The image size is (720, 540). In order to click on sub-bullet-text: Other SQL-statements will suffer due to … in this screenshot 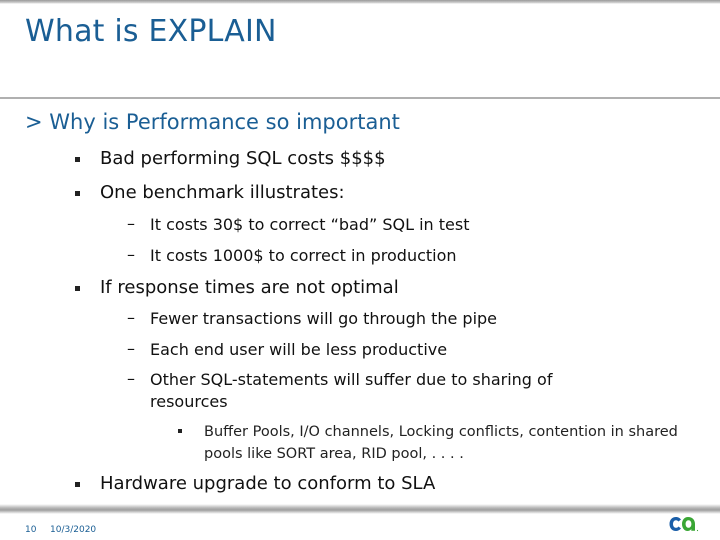, I will do `click(351, 390)`.